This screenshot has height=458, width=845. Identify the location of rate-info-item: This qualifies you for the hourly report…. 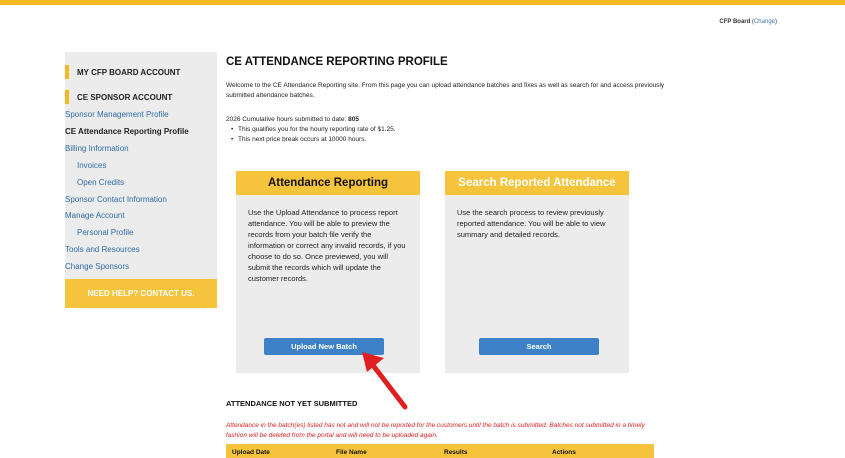
(313, 131).